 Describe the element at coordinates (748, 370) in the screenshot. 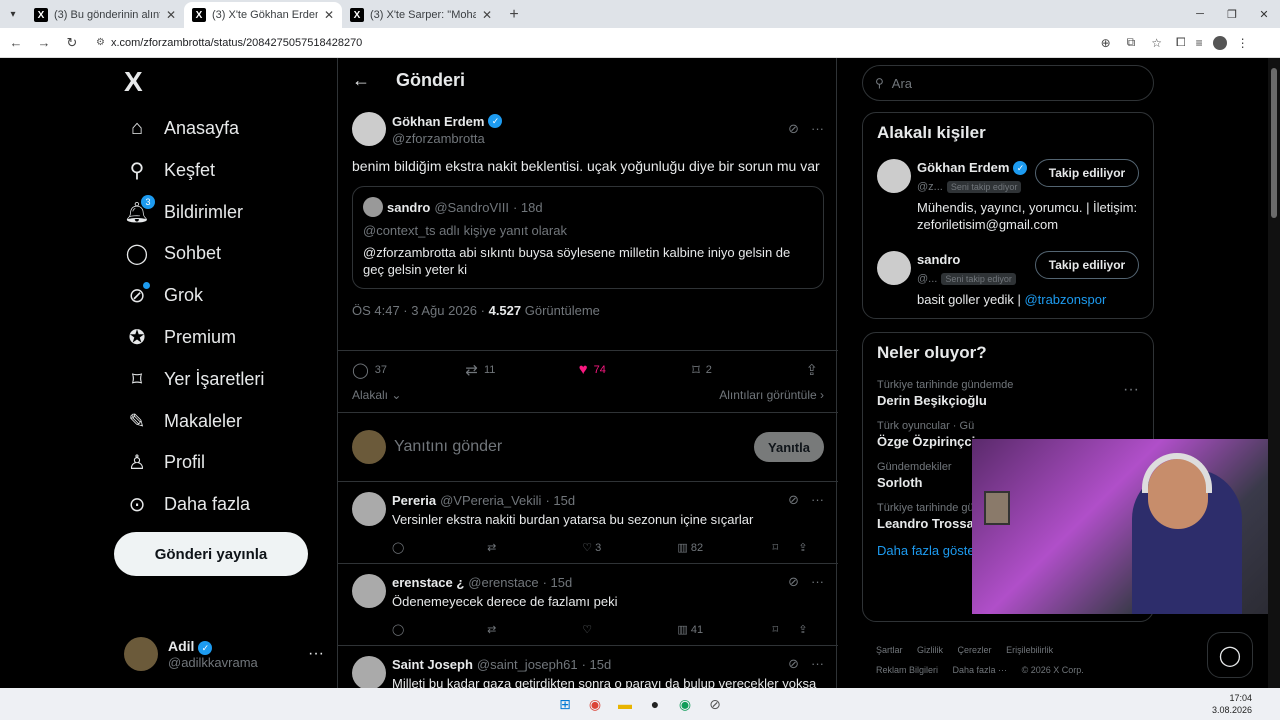

I see `bookmark-button: ⌑ 2` at that location.